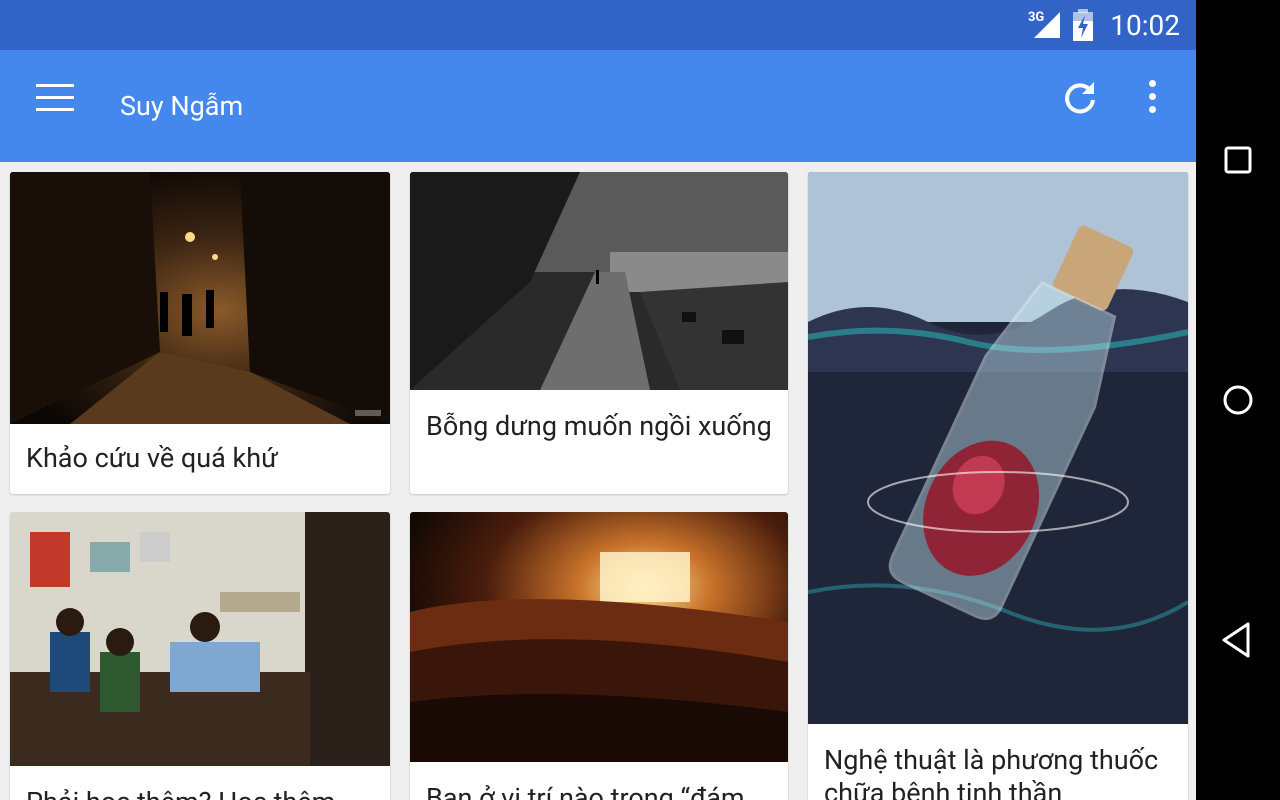 The width and height of the screenshot is (1280, 800). What do you see at coordinates (1238, 640) in the screenshot?
I see `triangle-back-icon` at bounding box center [1238, 640].